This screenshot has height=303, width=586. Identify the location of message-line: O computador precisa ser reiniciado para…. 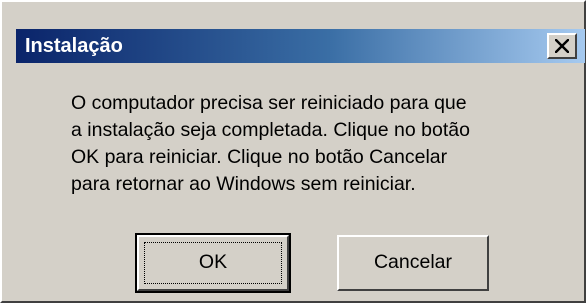
(269, 103).